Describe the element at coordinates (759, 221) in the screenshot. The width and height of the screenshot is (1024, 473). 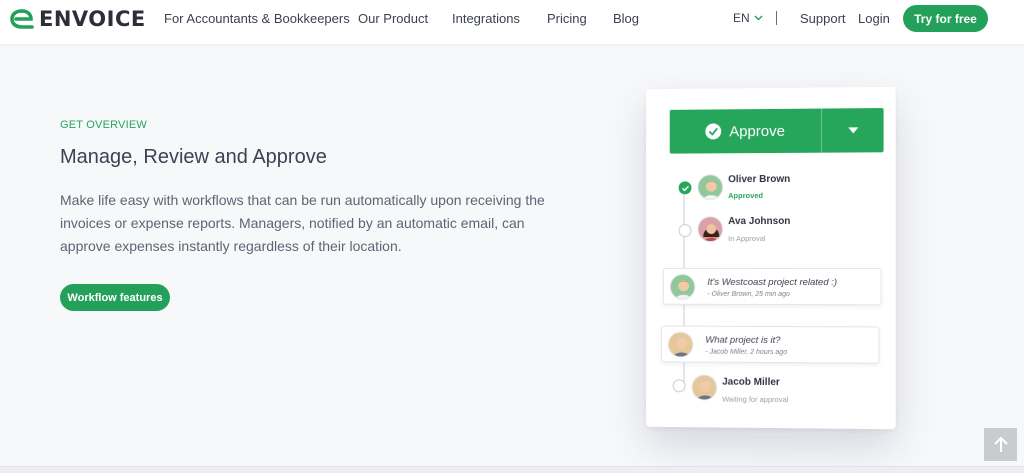
I see `step-name: Ava Johnson` at that location.